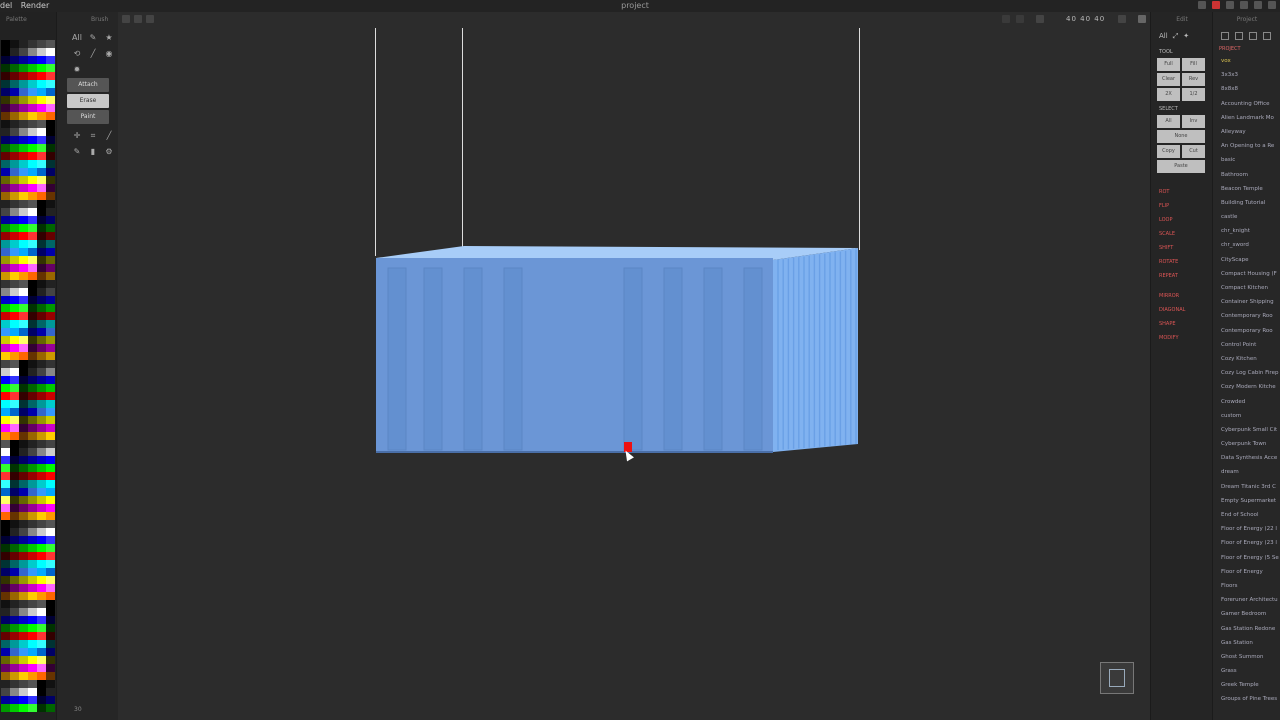  Describe the element at coordinates (1181, 166) in the screenshot. I see `paste-button: Paste` at that location.